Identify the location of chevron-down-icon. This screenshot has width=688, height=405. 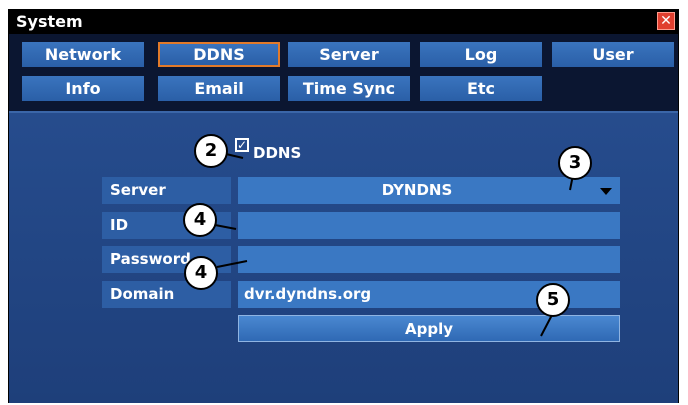
(606, 191).